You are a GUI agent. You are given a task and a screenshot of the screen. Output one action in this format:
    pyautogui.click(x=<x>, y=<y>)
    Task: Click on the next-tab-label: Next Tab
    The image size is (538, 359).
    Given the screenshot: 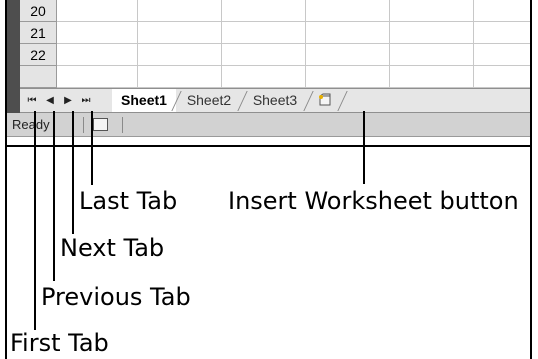 What is the action you would take?
    pyautogui.click(x=112, y=248)
    